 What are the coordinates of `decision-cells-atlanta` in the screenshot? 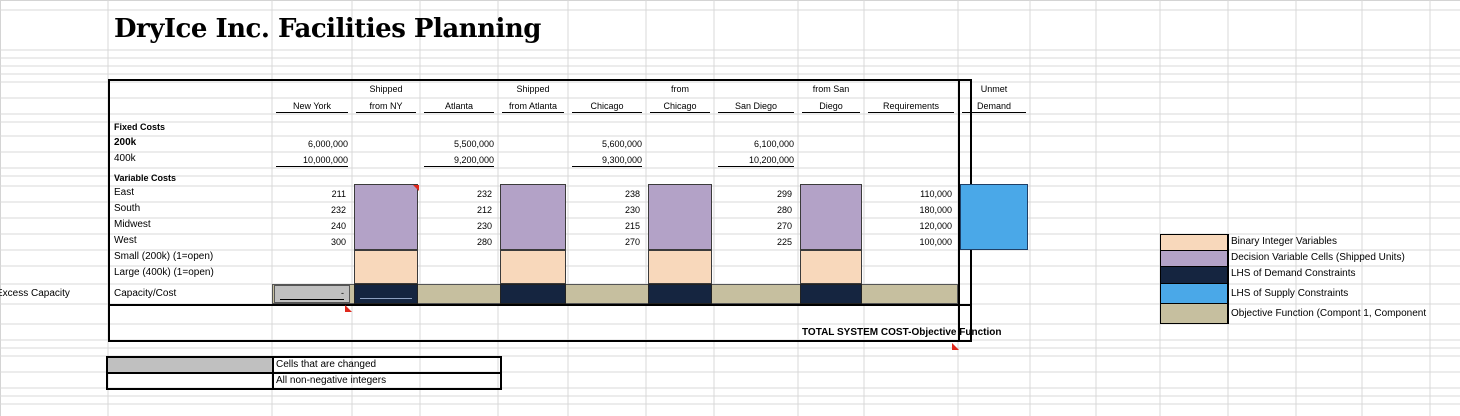 It's located at (533, 217).